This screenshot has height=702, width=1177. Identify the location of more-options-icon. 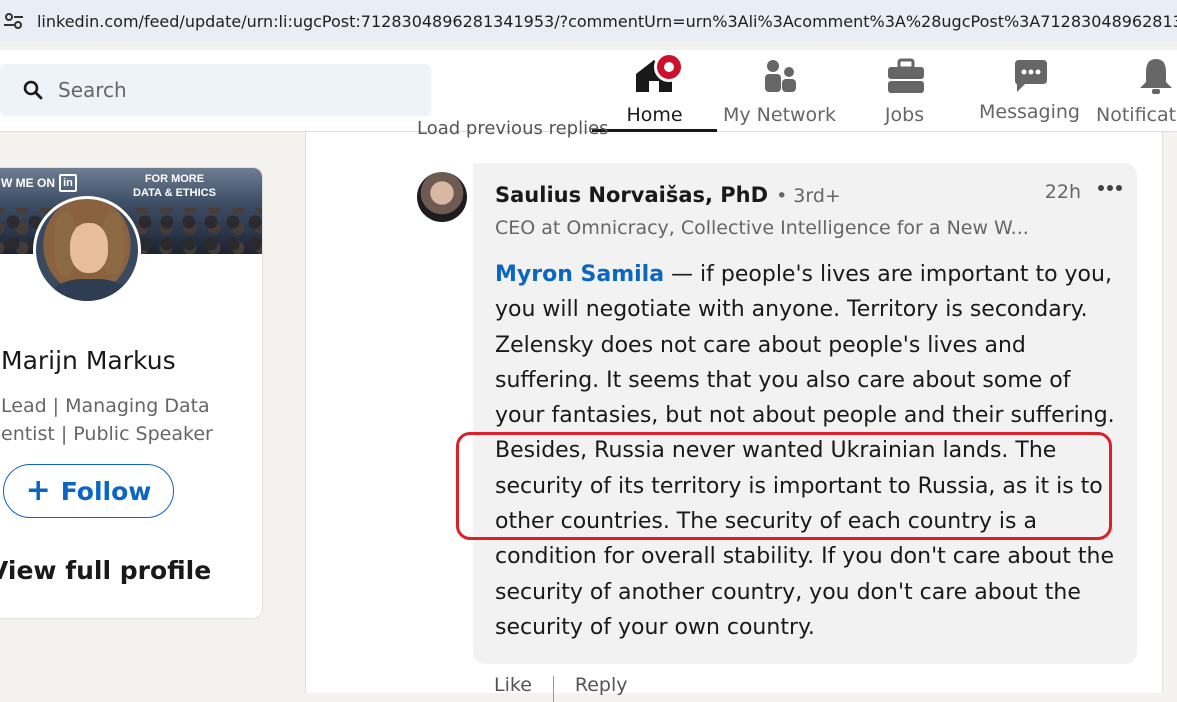
(1110, 188).